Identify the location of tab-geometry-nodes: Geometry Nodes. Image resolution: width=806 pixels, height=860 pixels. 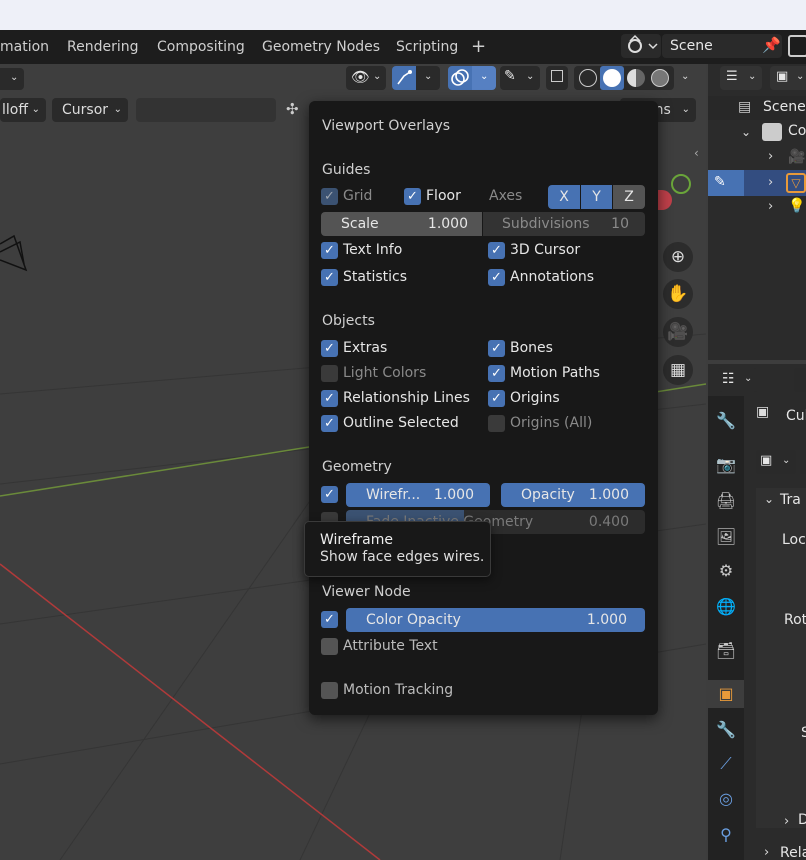
(321, 47).